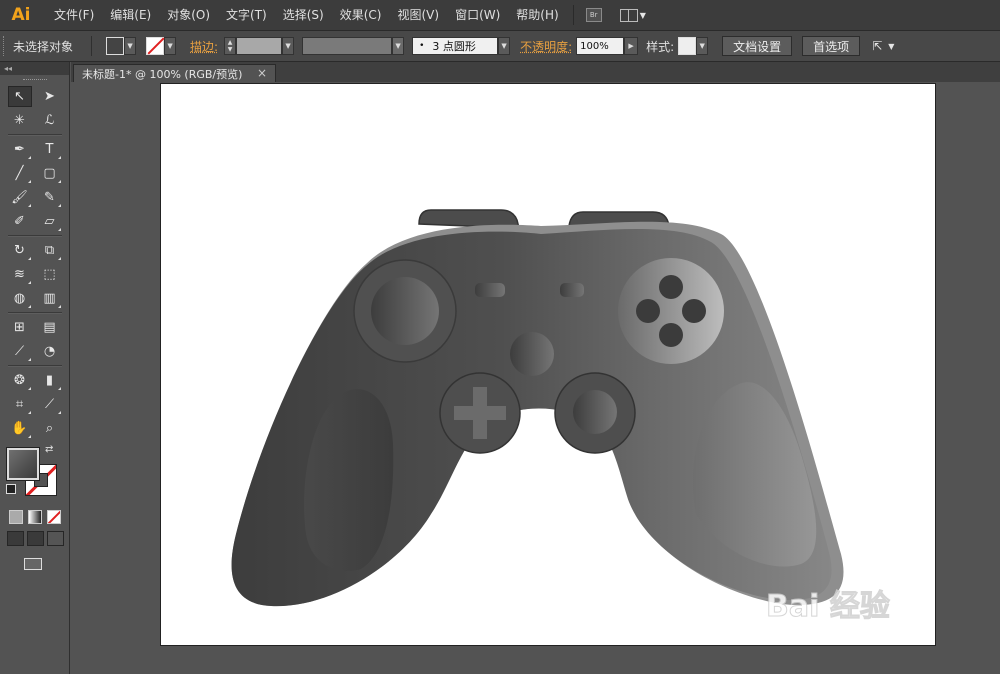  I want to click on separator, so click(92, 46).